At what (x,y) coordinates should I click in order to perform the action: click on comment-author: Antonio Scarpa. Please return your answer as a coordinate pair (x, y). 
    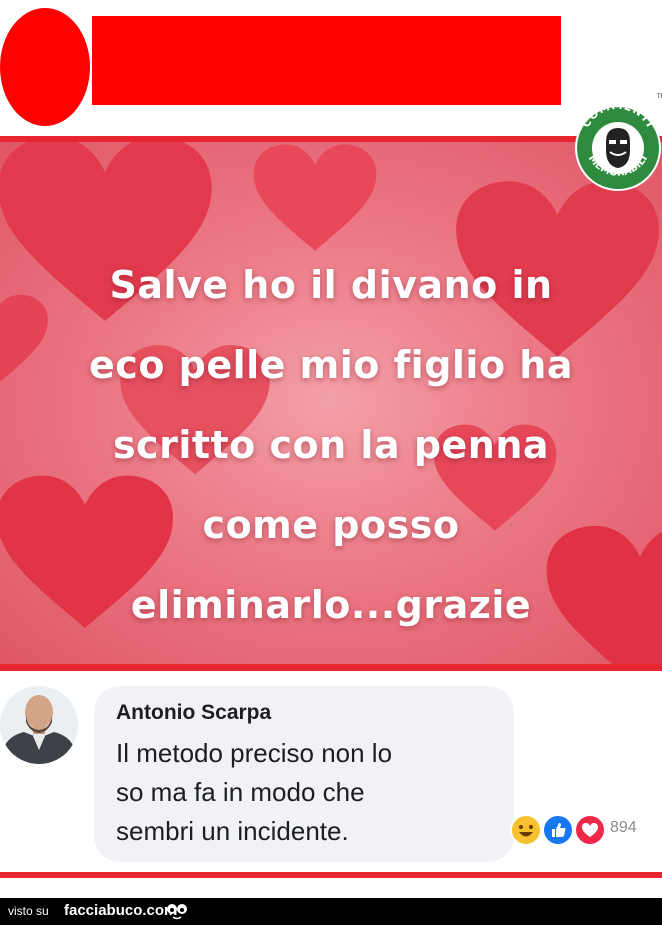
    Looking at the image, I should click on (193, 713).